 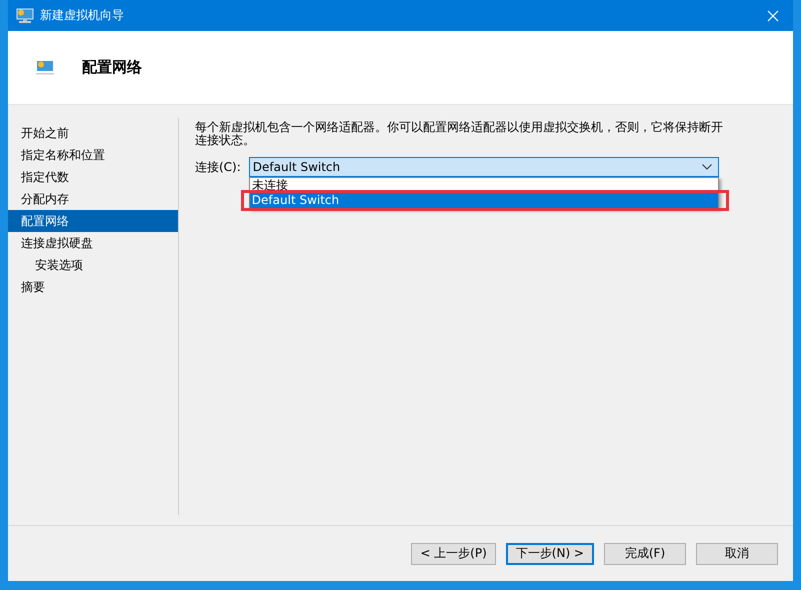 What do you see at coordinates (93, 177) in the screenshot?
I see `sidebar-item: 指定代数` at bounding box center [93, 177].